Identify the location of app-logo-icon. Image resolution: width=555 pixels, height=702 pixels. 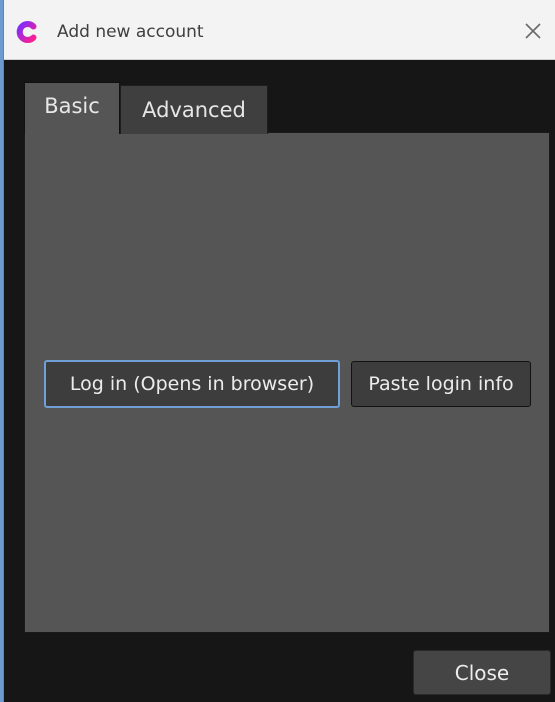
(26, 32).